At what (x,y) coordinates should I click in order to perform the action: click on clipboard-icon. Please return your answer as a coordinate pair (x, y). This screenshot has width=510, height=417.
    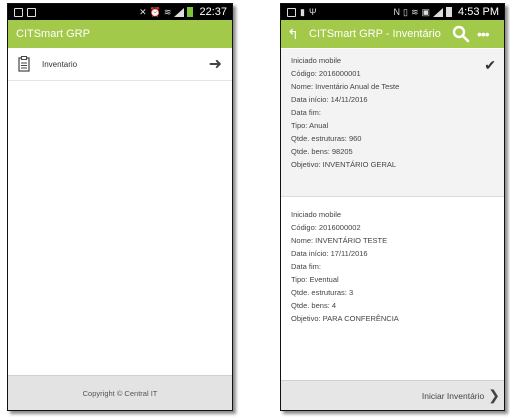
    Looking at the image, I should click on (24, 64).